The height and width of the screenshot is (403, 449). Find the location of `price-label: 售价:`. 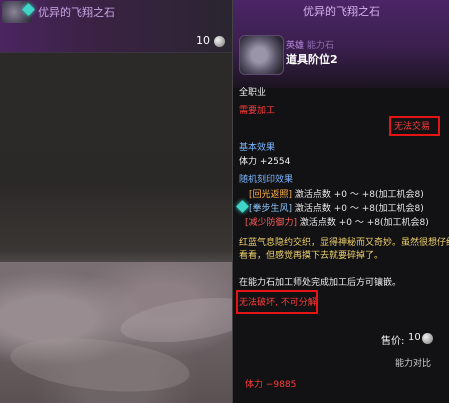

price-label: 售价: is located at coordinates (393, 341).